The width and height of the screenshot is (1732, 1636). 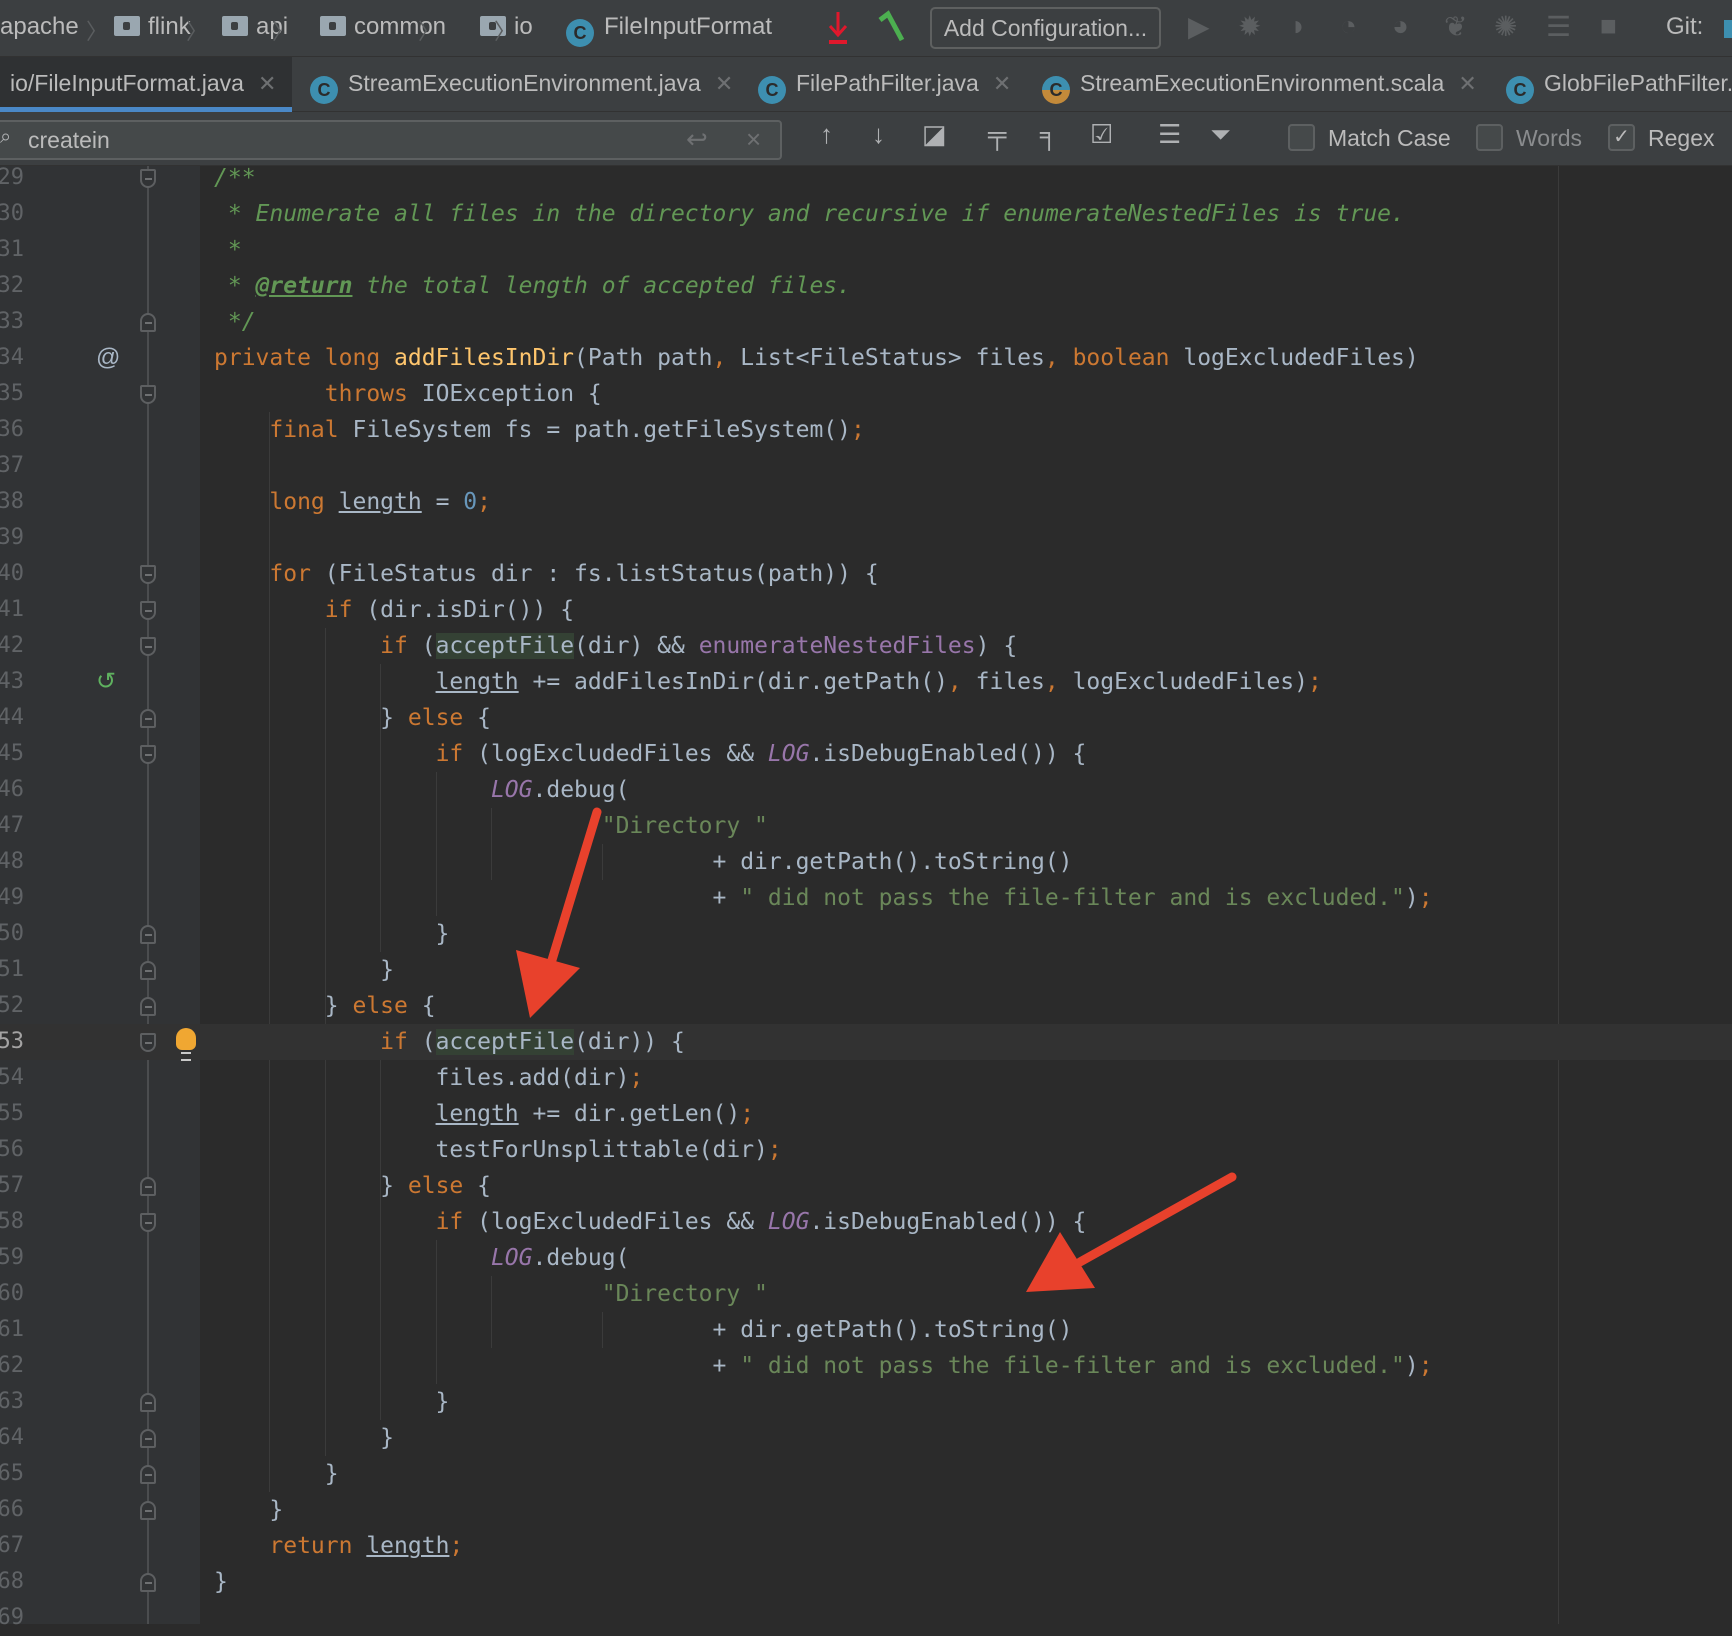 What do you see at coordinates (12, 502) in the screenshot?
I see `line-number: 38` at bounding box center [12, 502].